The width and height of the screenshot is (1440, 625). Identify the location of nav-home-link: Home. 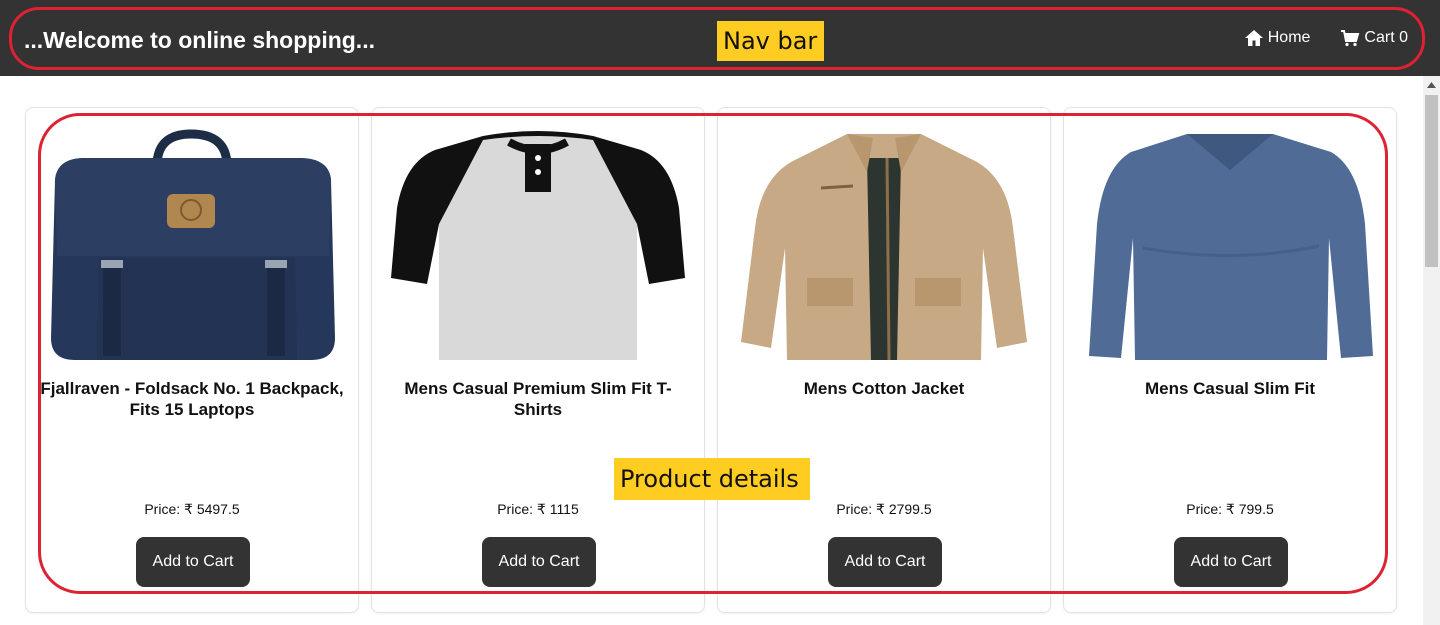
(1277, 38).